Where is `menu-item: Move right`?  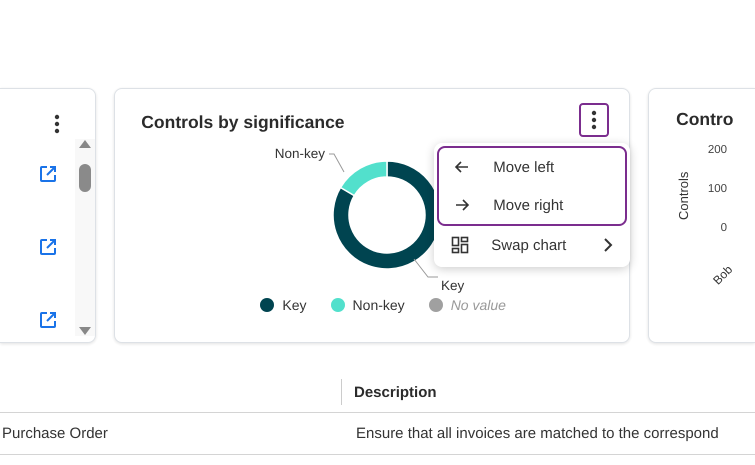
menu-item: Move right is located at coordinates (532, 205).